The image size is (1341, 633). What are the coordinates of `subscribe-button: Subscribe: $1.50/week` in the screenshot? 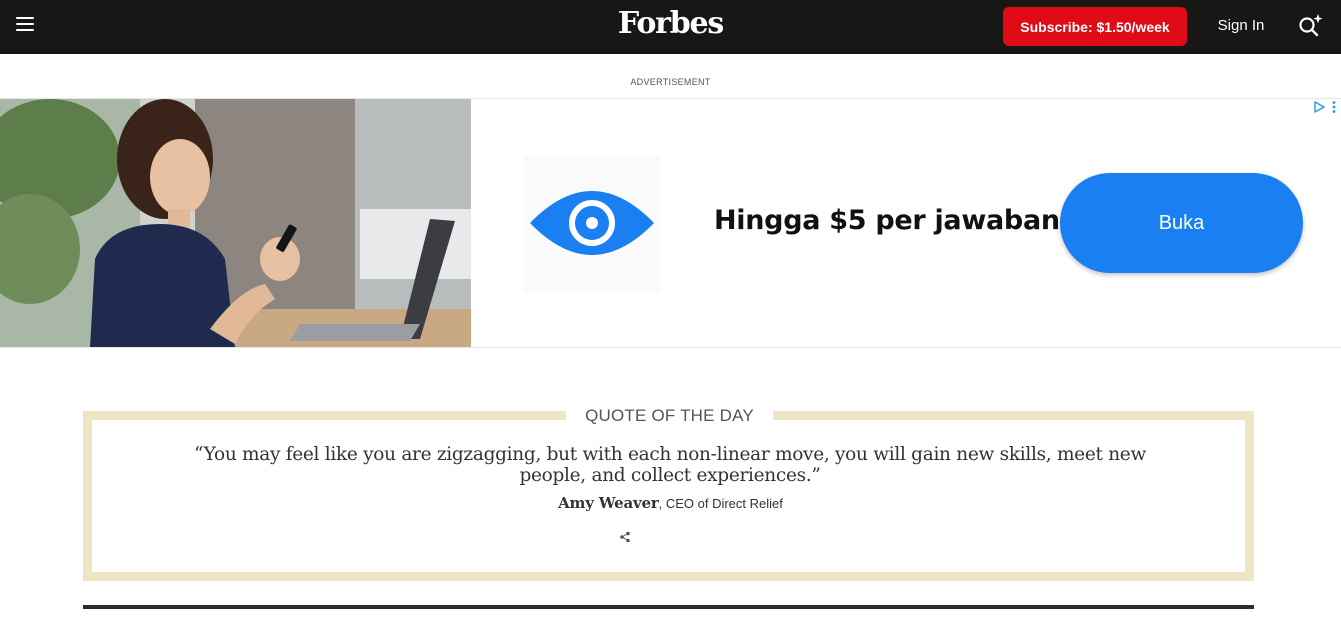 It's located at (1095, 26).